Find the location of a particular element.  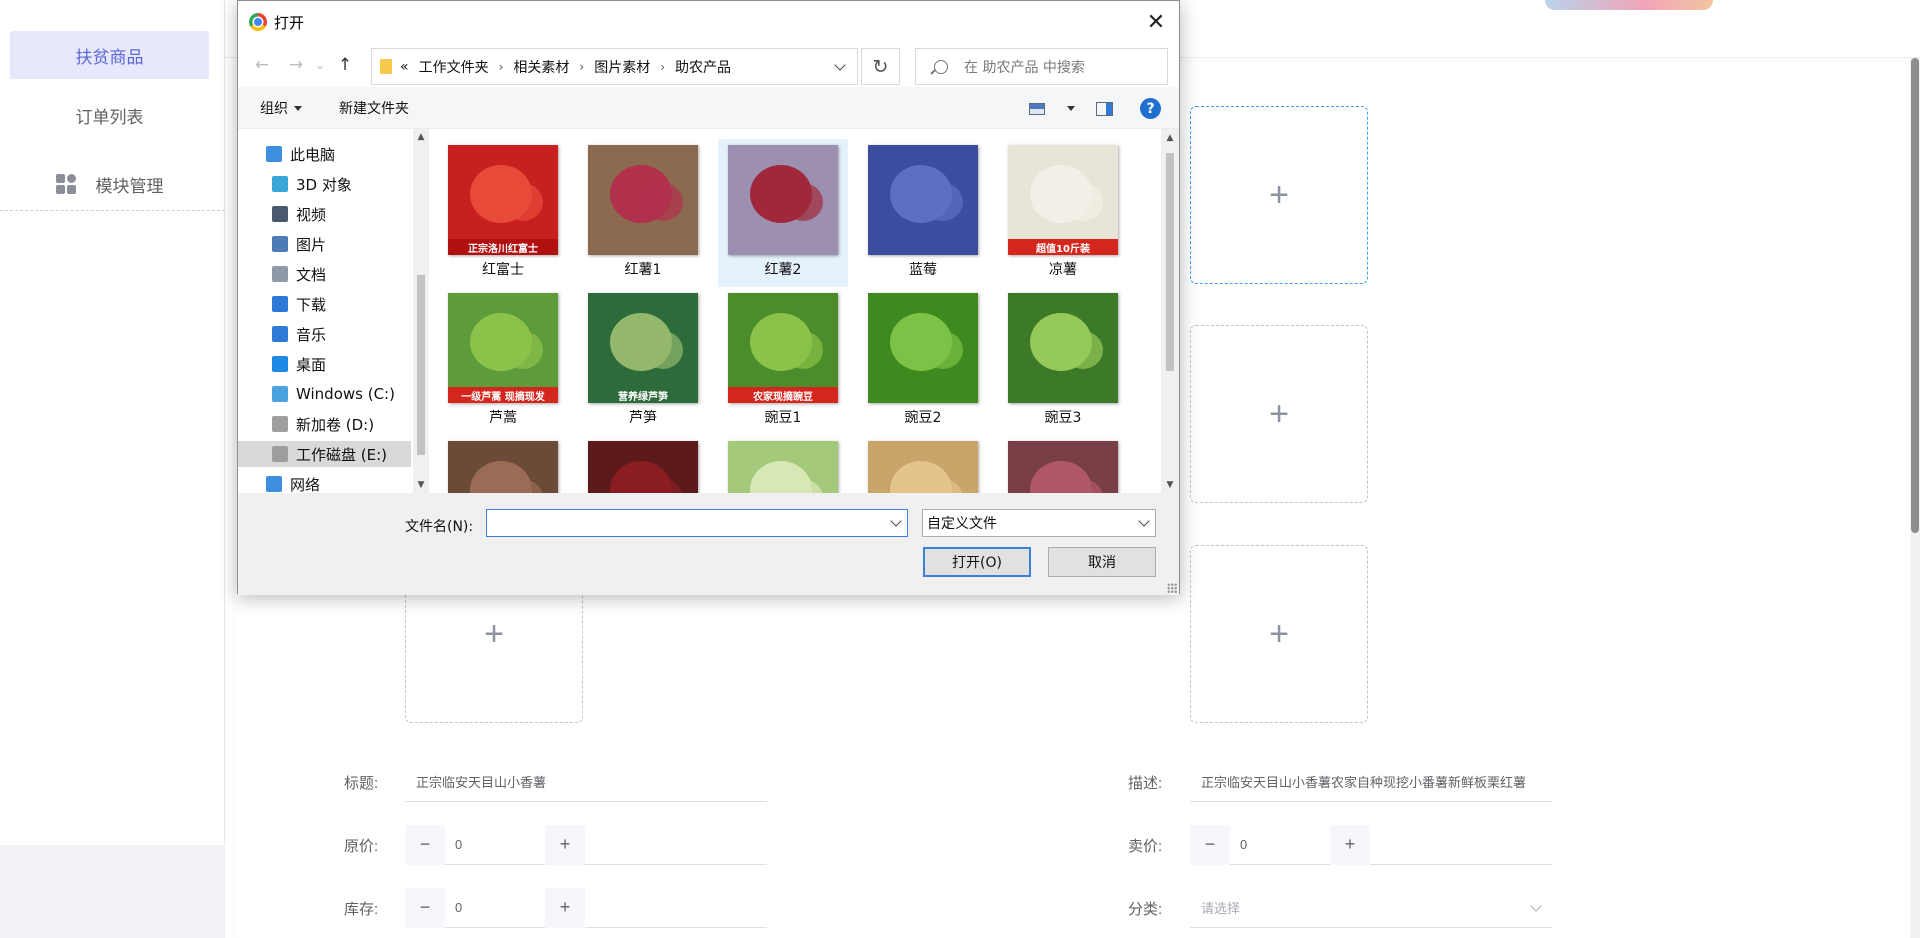

category-placeholder: 请选择 is located at coordinates (1221, 908).